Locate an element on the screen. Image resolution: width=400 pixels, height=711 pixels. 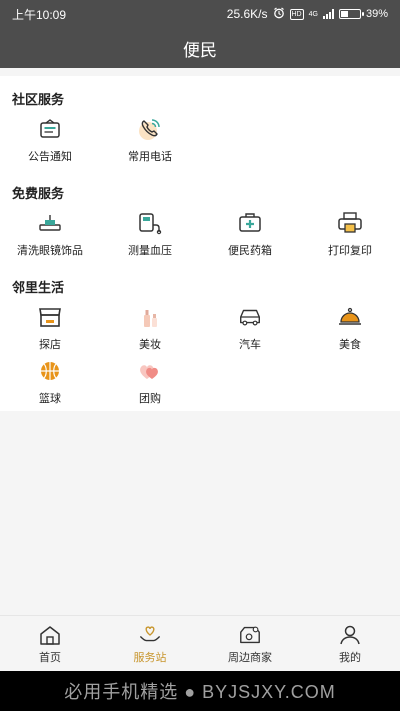
tab-label: 我的 is located at coordinates (350, 657).